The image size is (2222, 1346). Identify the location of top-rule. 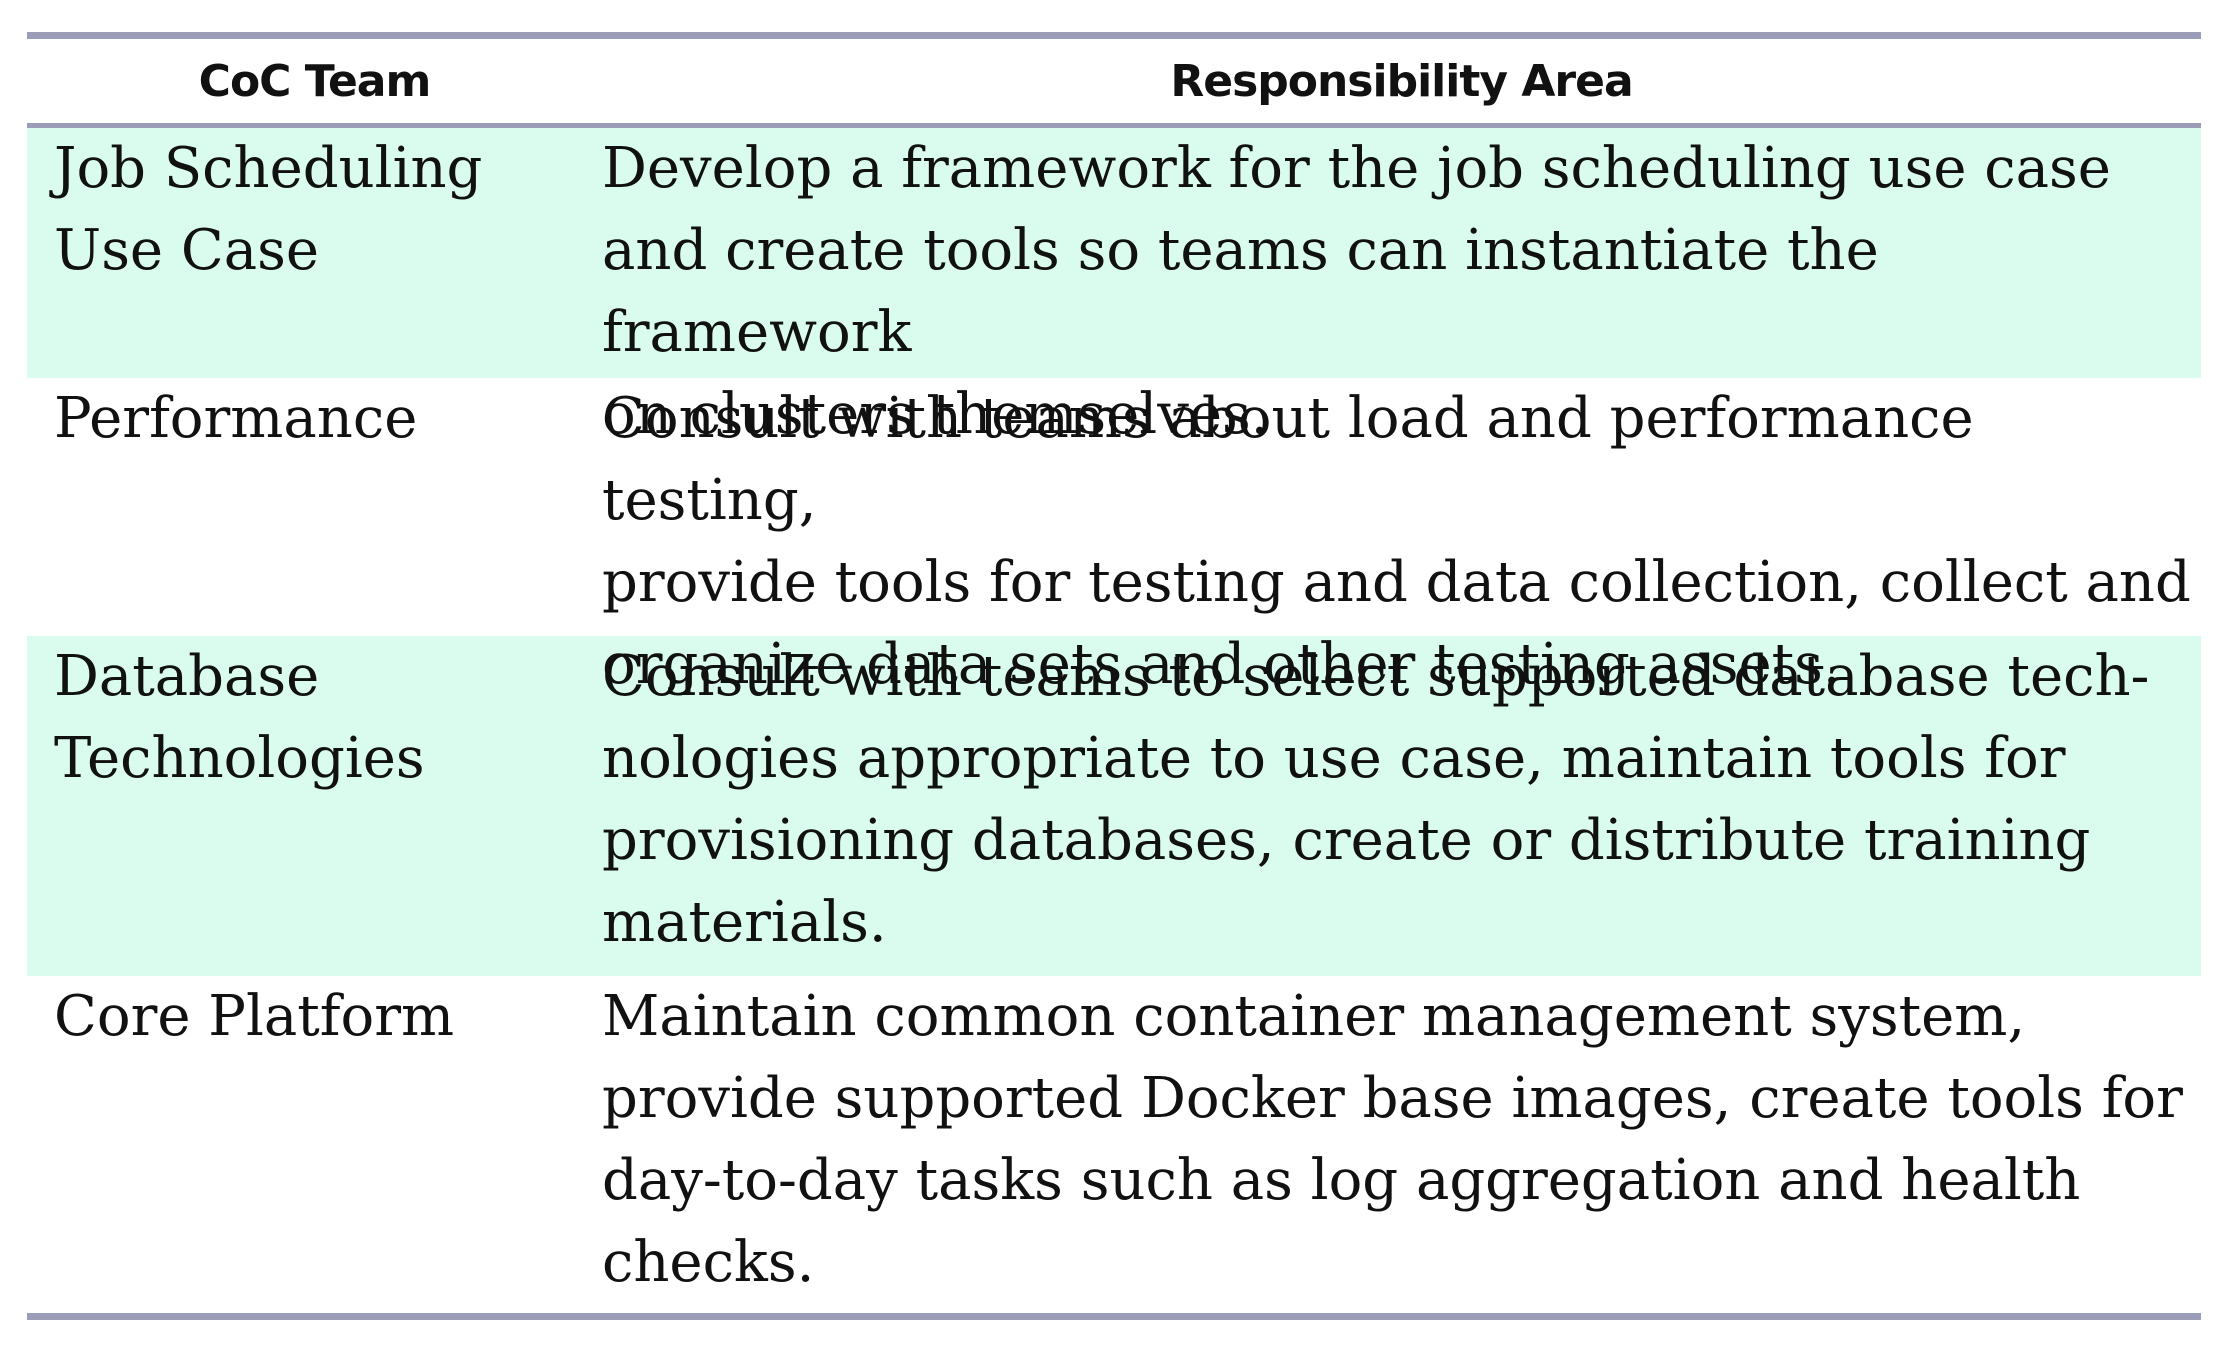
(1114, 35).